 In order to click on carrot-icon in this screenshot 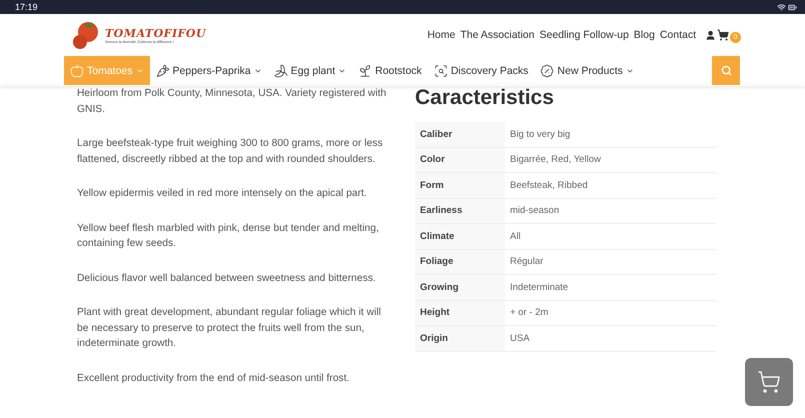, I will do `click(163, 71)`.